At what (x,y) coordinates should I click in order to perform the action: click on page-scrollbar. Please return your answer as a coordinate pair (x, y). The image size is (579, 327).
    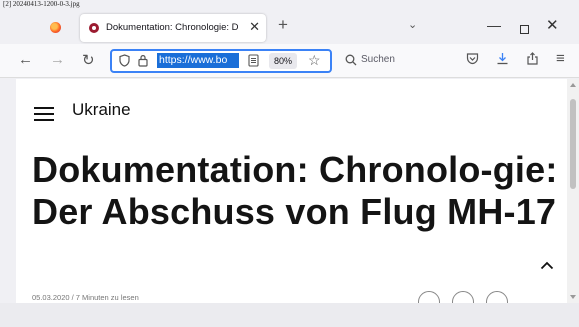
    Looking at the image, I should click on (573, 191).